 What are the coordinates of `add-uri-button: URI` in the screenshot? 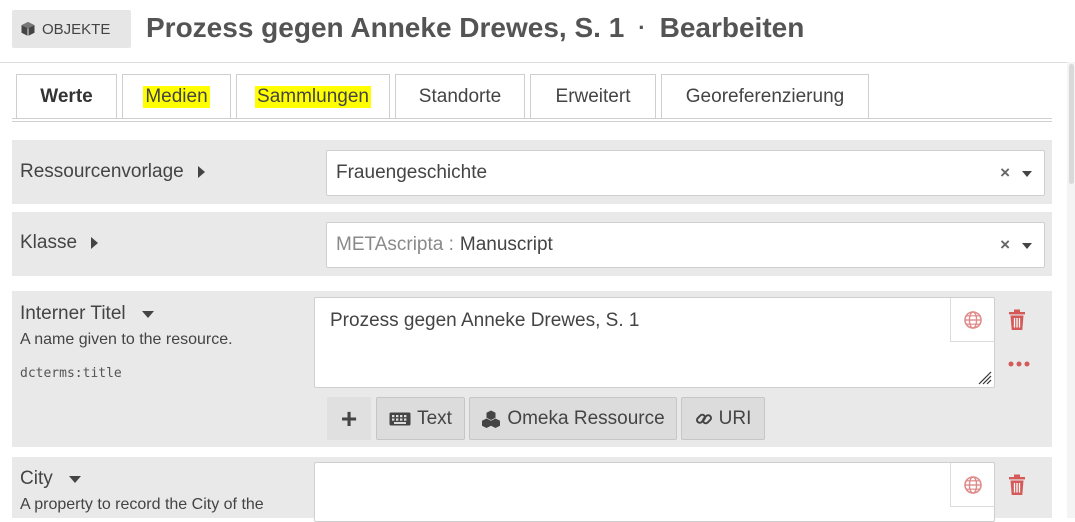 It's located at (723, 418).